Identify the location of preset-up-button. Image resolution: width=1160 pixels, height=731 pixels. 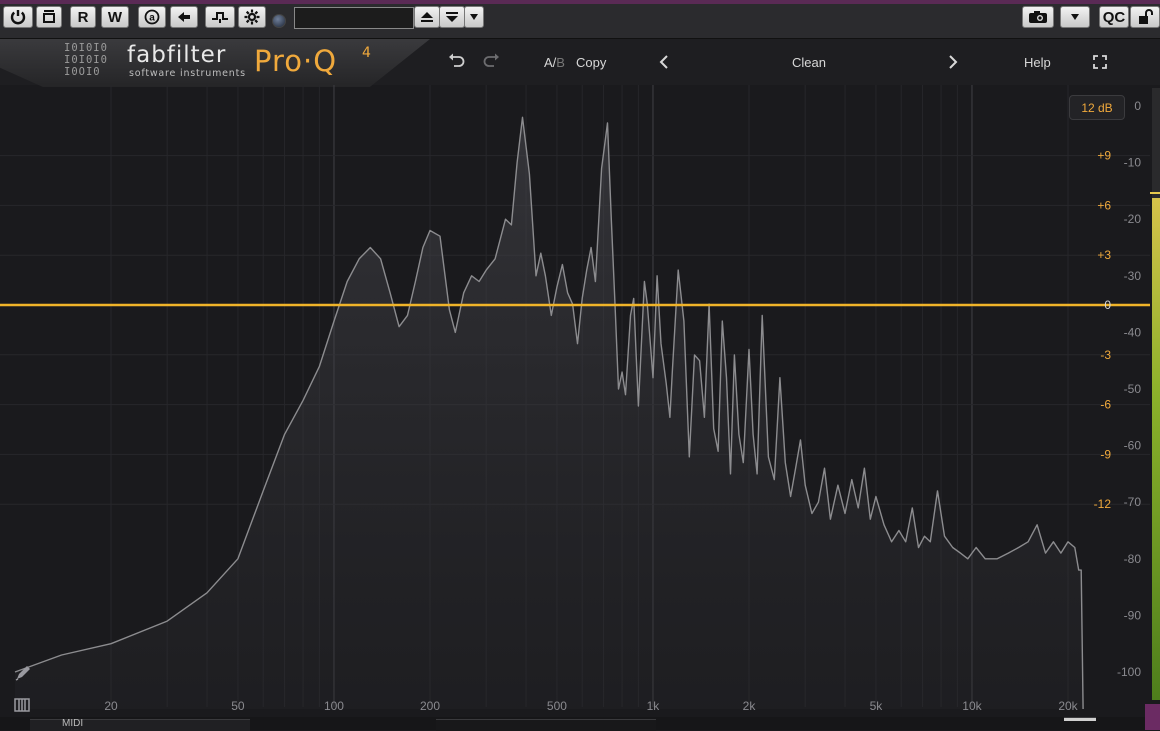
(427, 17).